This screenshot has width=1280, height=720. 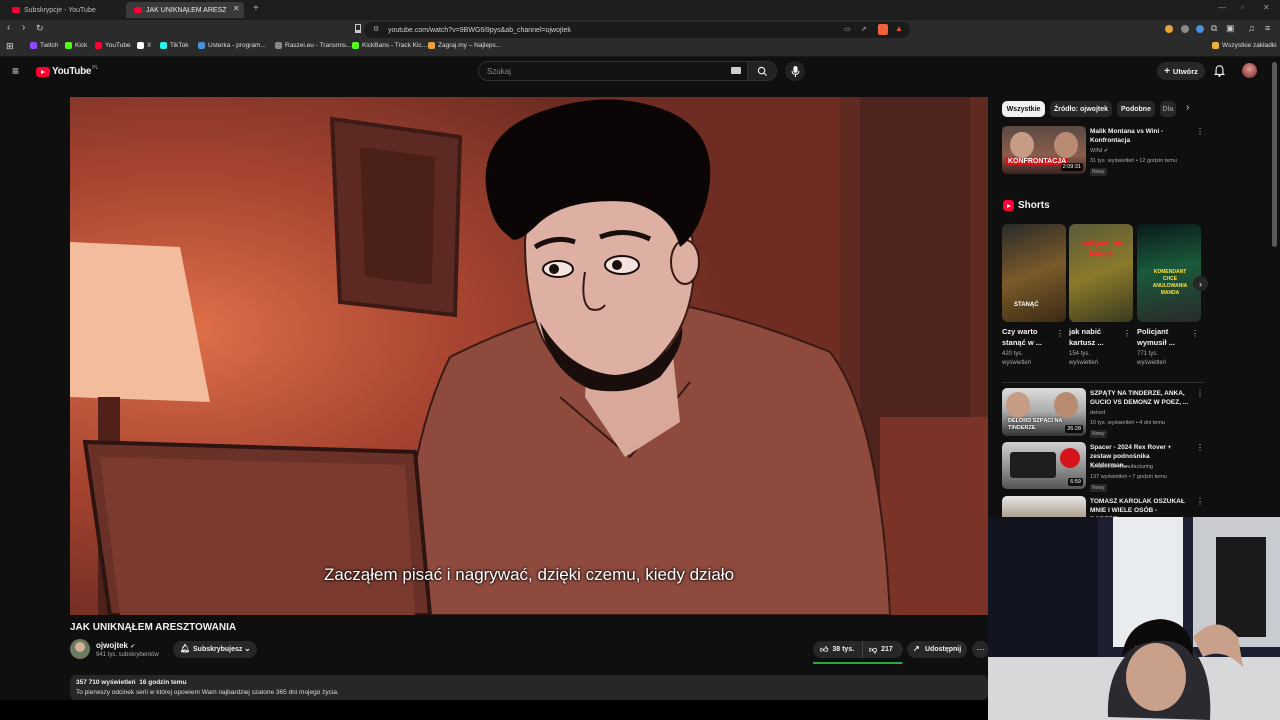 I want to click on youtube-icon, so click(x=98, y=45).